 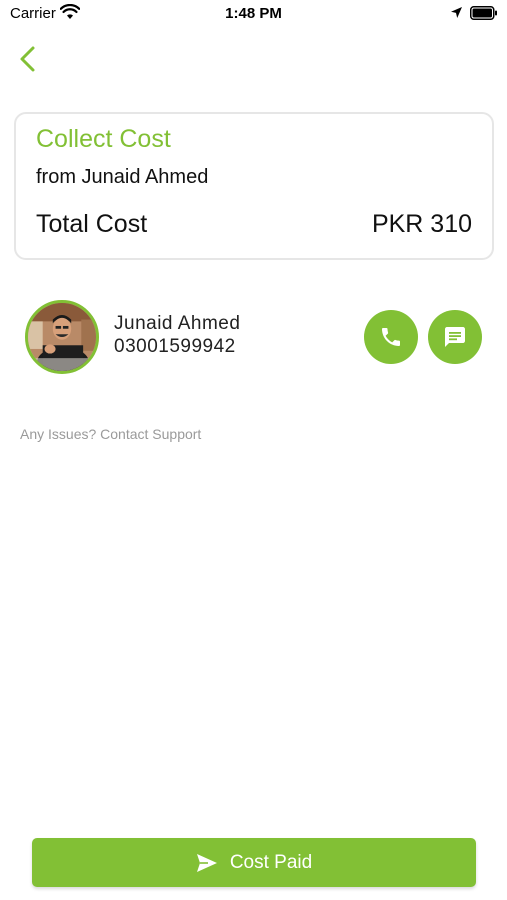 I want to click on status-time: 1:48 PM, so click(x=253, y=13).